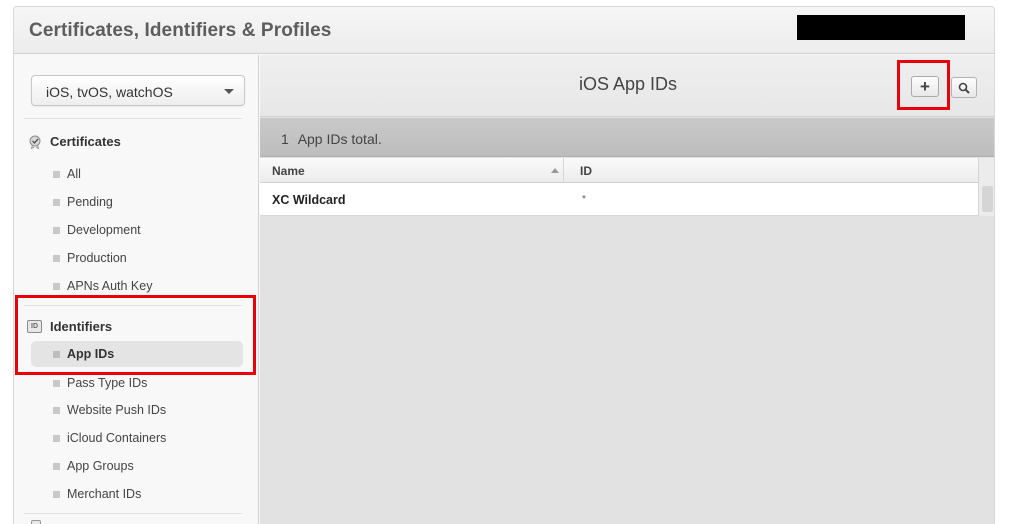 The height and width of the screenshot is (524, 1010). I want to click on sidebar-item-app-groups: App Groups, so click(137, 466).